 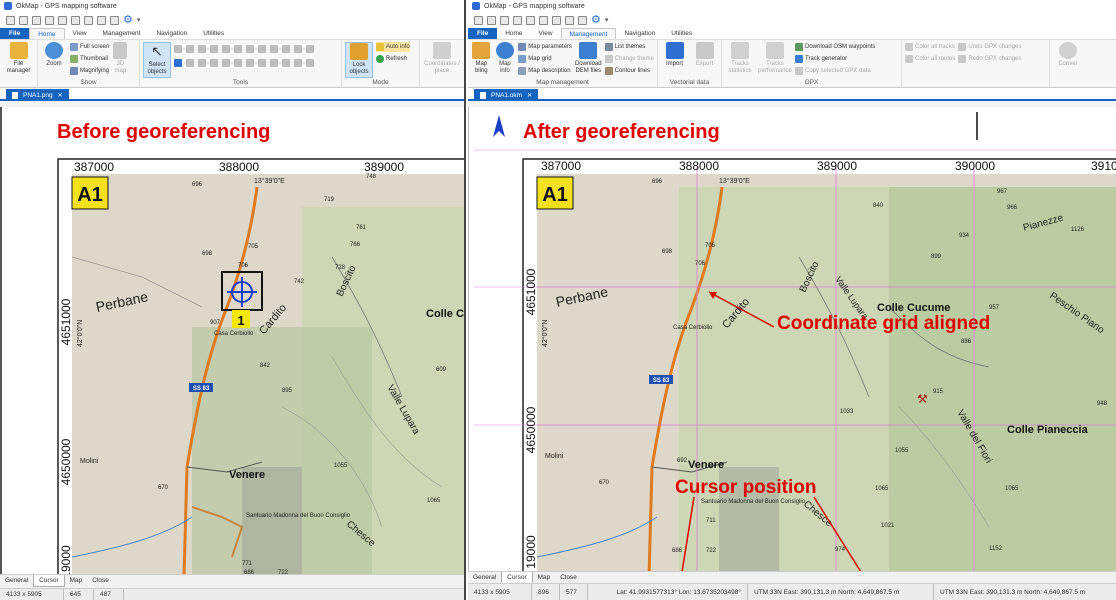 What do you see at coordinates (588, 60) in the screenshot?
I see `download-dem-button: Download DEM files` at bounding box center [588, 60].